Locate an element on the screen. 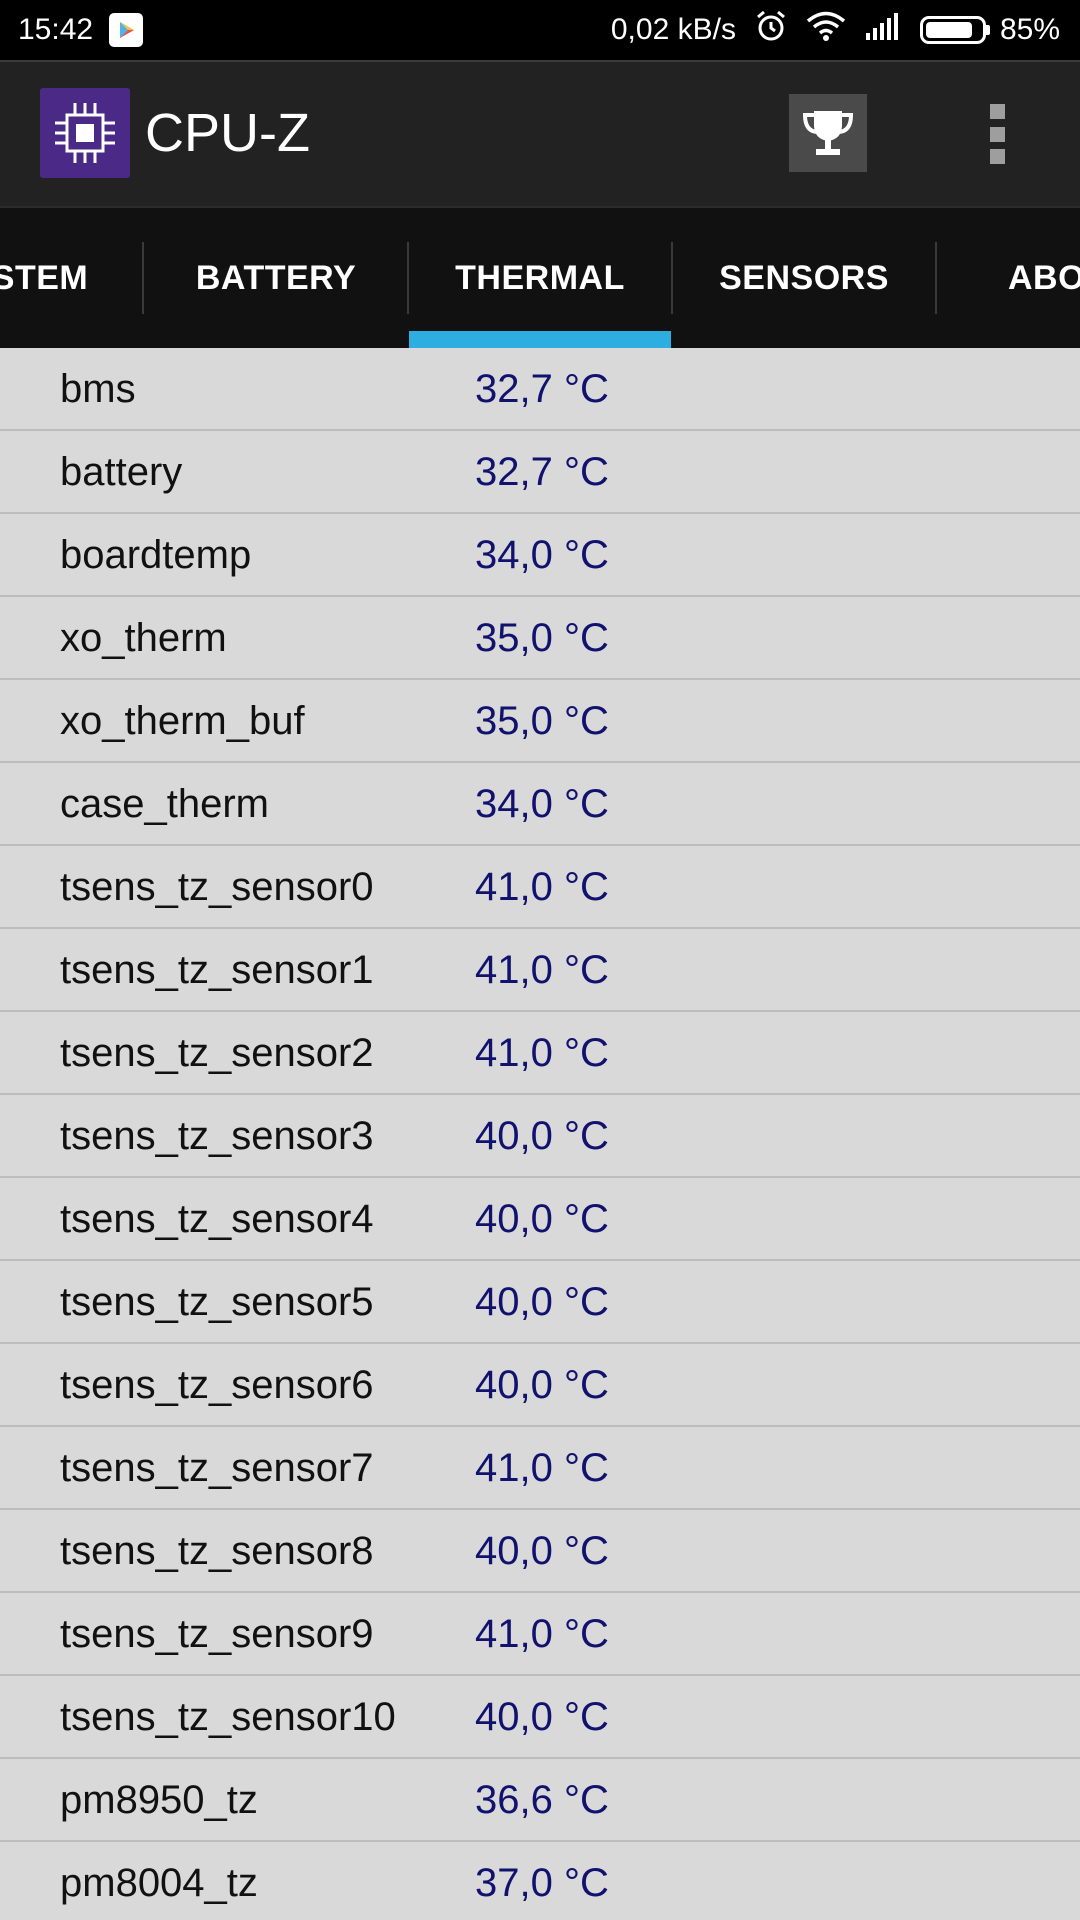 The height and width of the screenshot is (1920, 1080). sensor-name: tsens_tz_sensor9 is located at coordinates (217, 1634).